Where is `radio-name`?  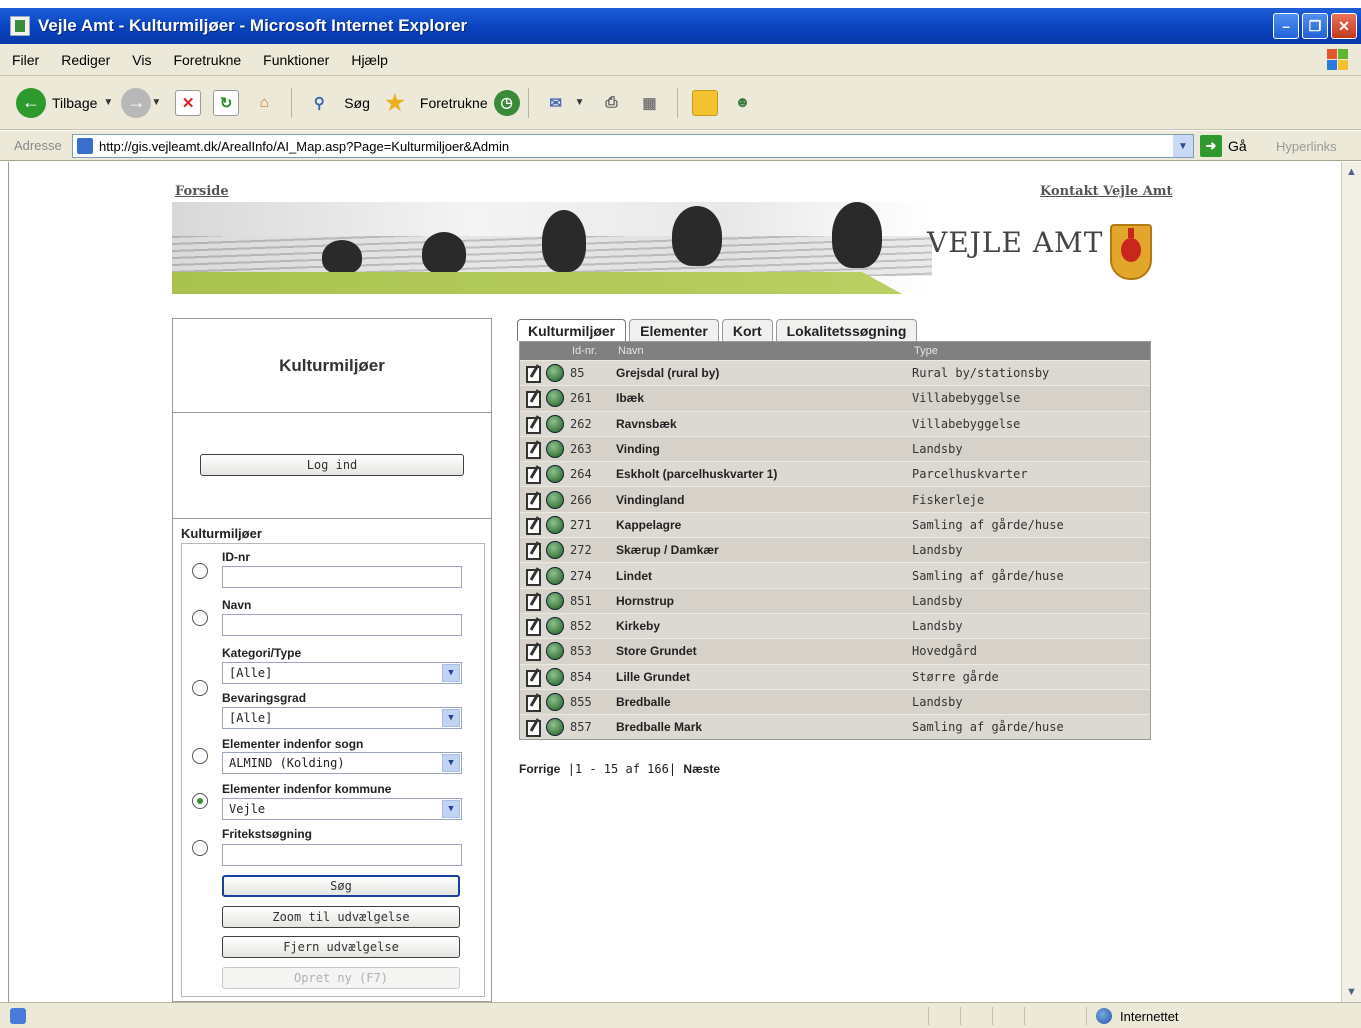 radio-name is located at coordinates (200, 618).